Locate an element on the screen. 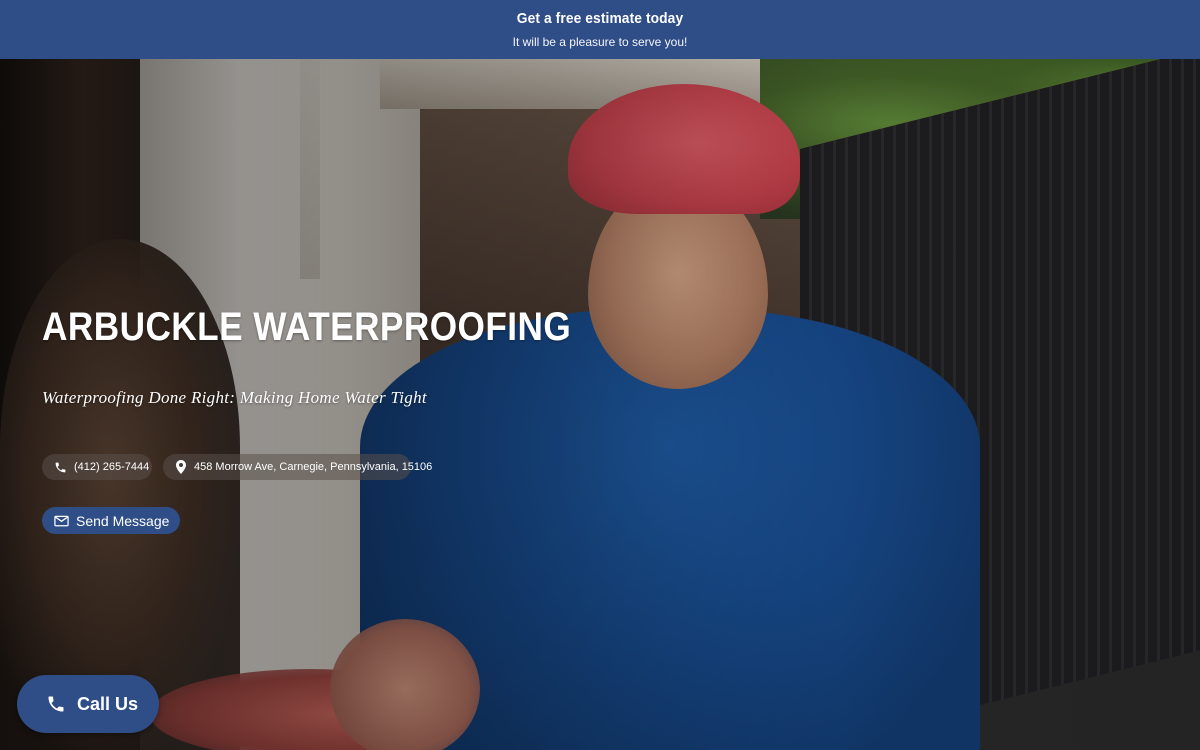 This screenshot has height=750, width=1200. call-us-button: Call Us is located at coordinates (88, 704).